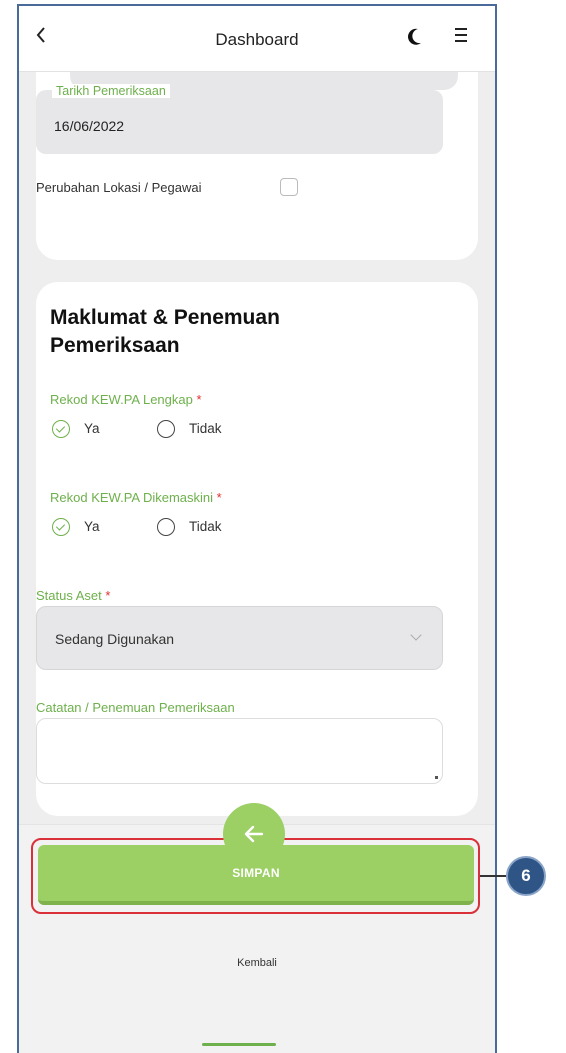 The image size is (566, 1053). Describe the element at coordinates (136, 497) in the screenshot. I see `q2-label: Rekod KEW.PA Dikemaskini *` at that location.